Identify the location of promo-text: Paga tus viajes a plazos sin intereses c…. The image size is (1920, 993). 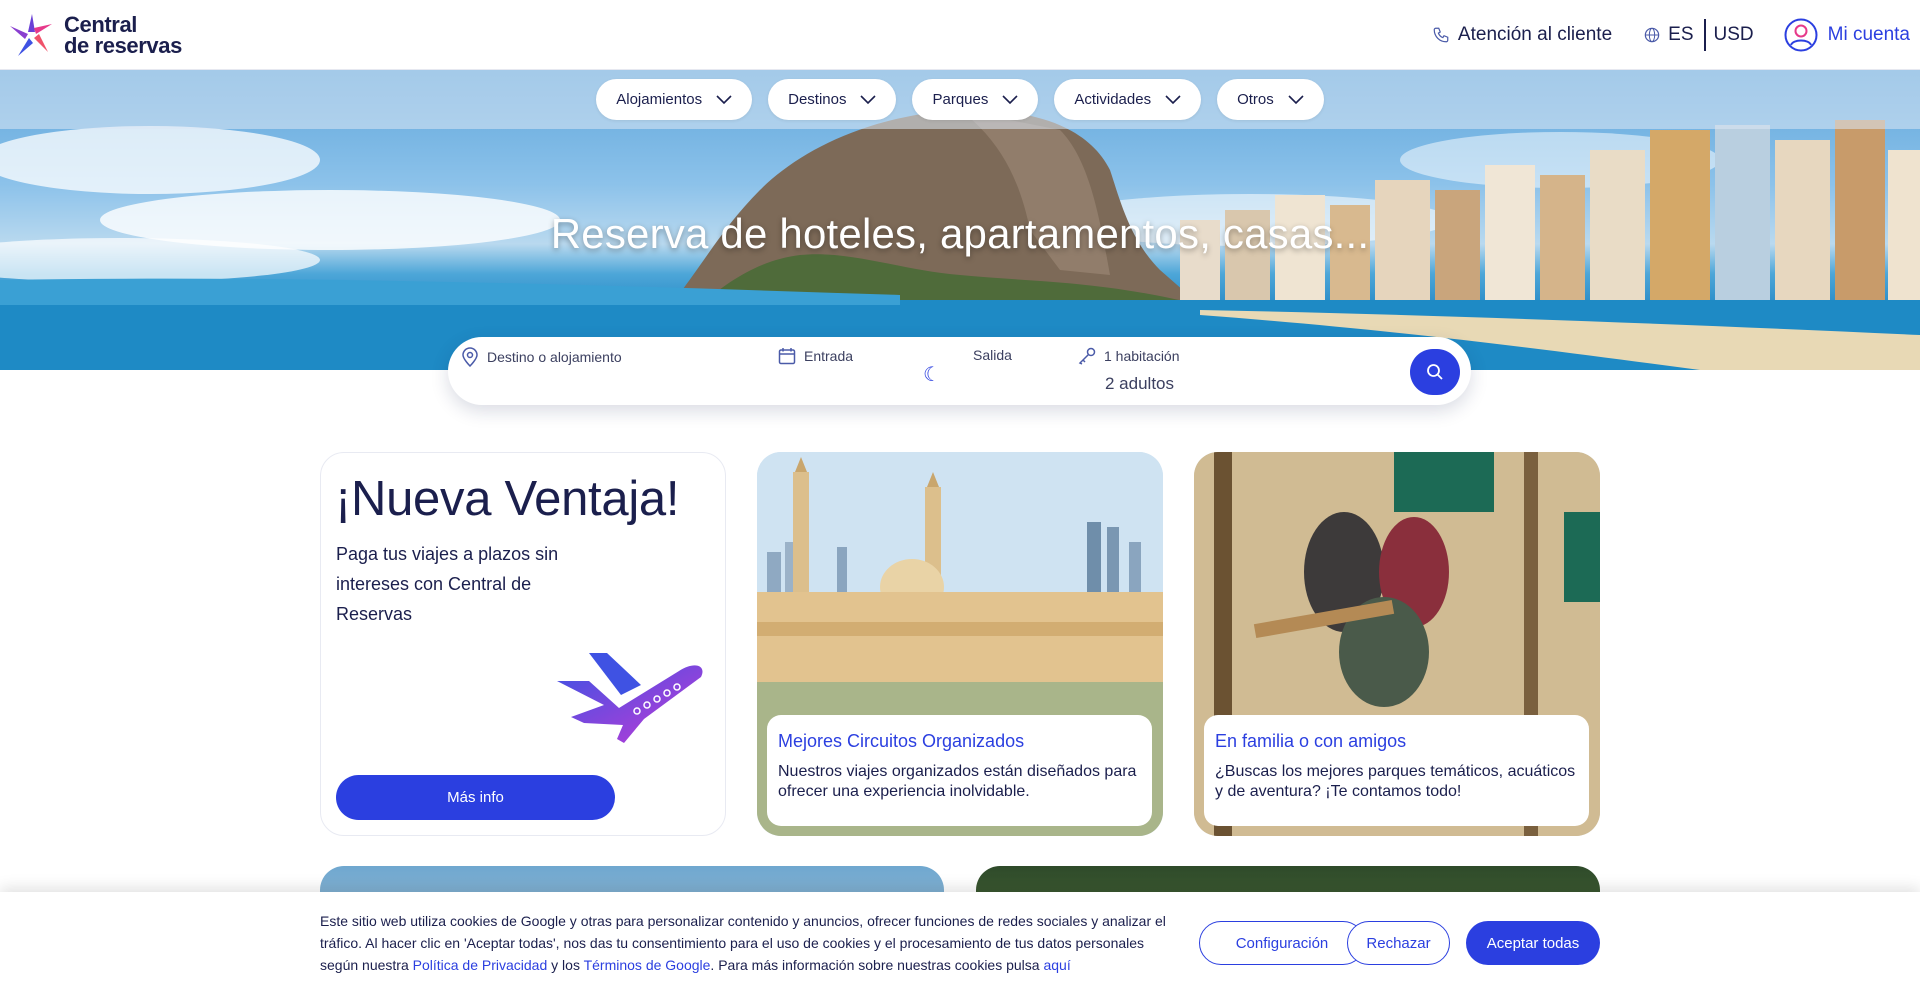
(447, 584).